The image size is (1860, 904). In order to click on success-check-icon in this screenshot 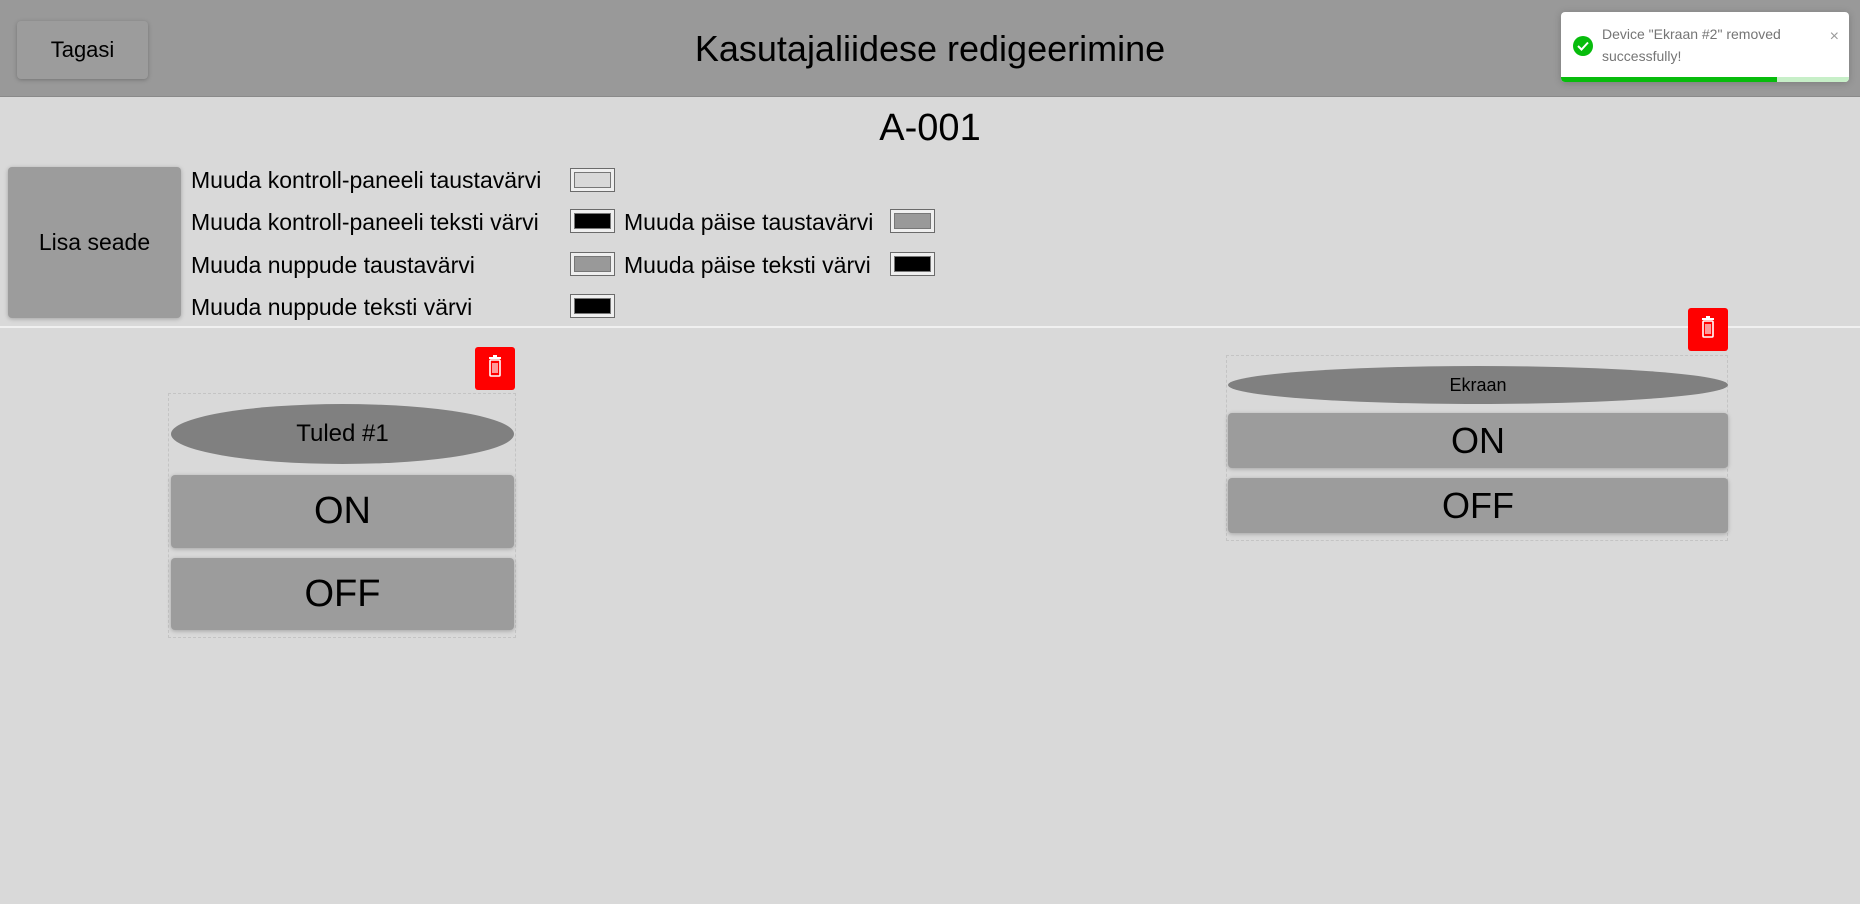, I will do `click(1583, 46)`.